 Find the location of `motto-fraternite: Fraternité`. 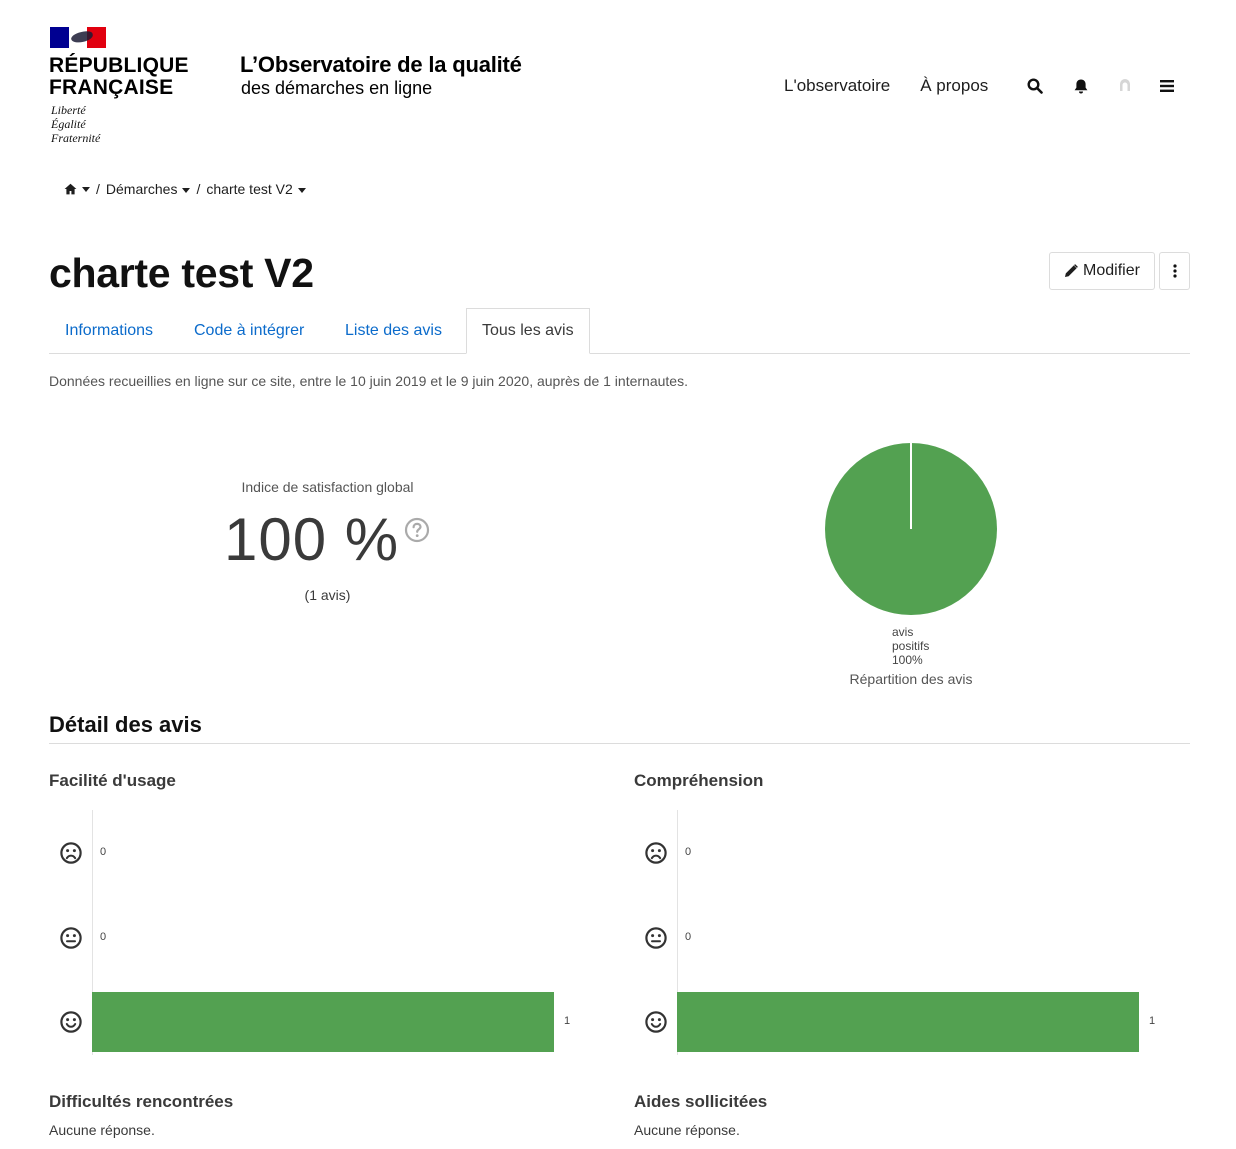

motto-fraternite: Fraternité is located at coordinates (76, 138).